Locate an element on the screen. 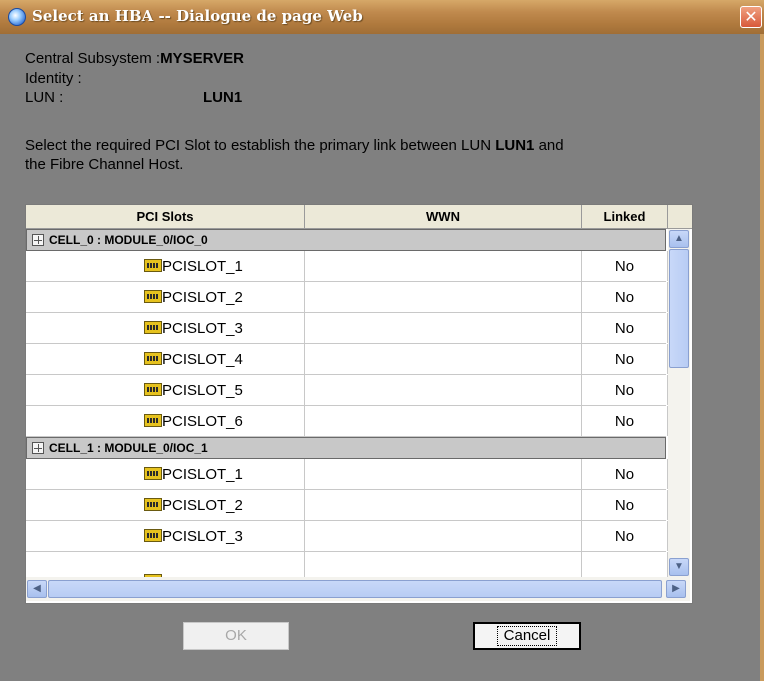 This screenshot has height=681, width=764. cancel-button: Cancel is located at coordinates (527, 636).